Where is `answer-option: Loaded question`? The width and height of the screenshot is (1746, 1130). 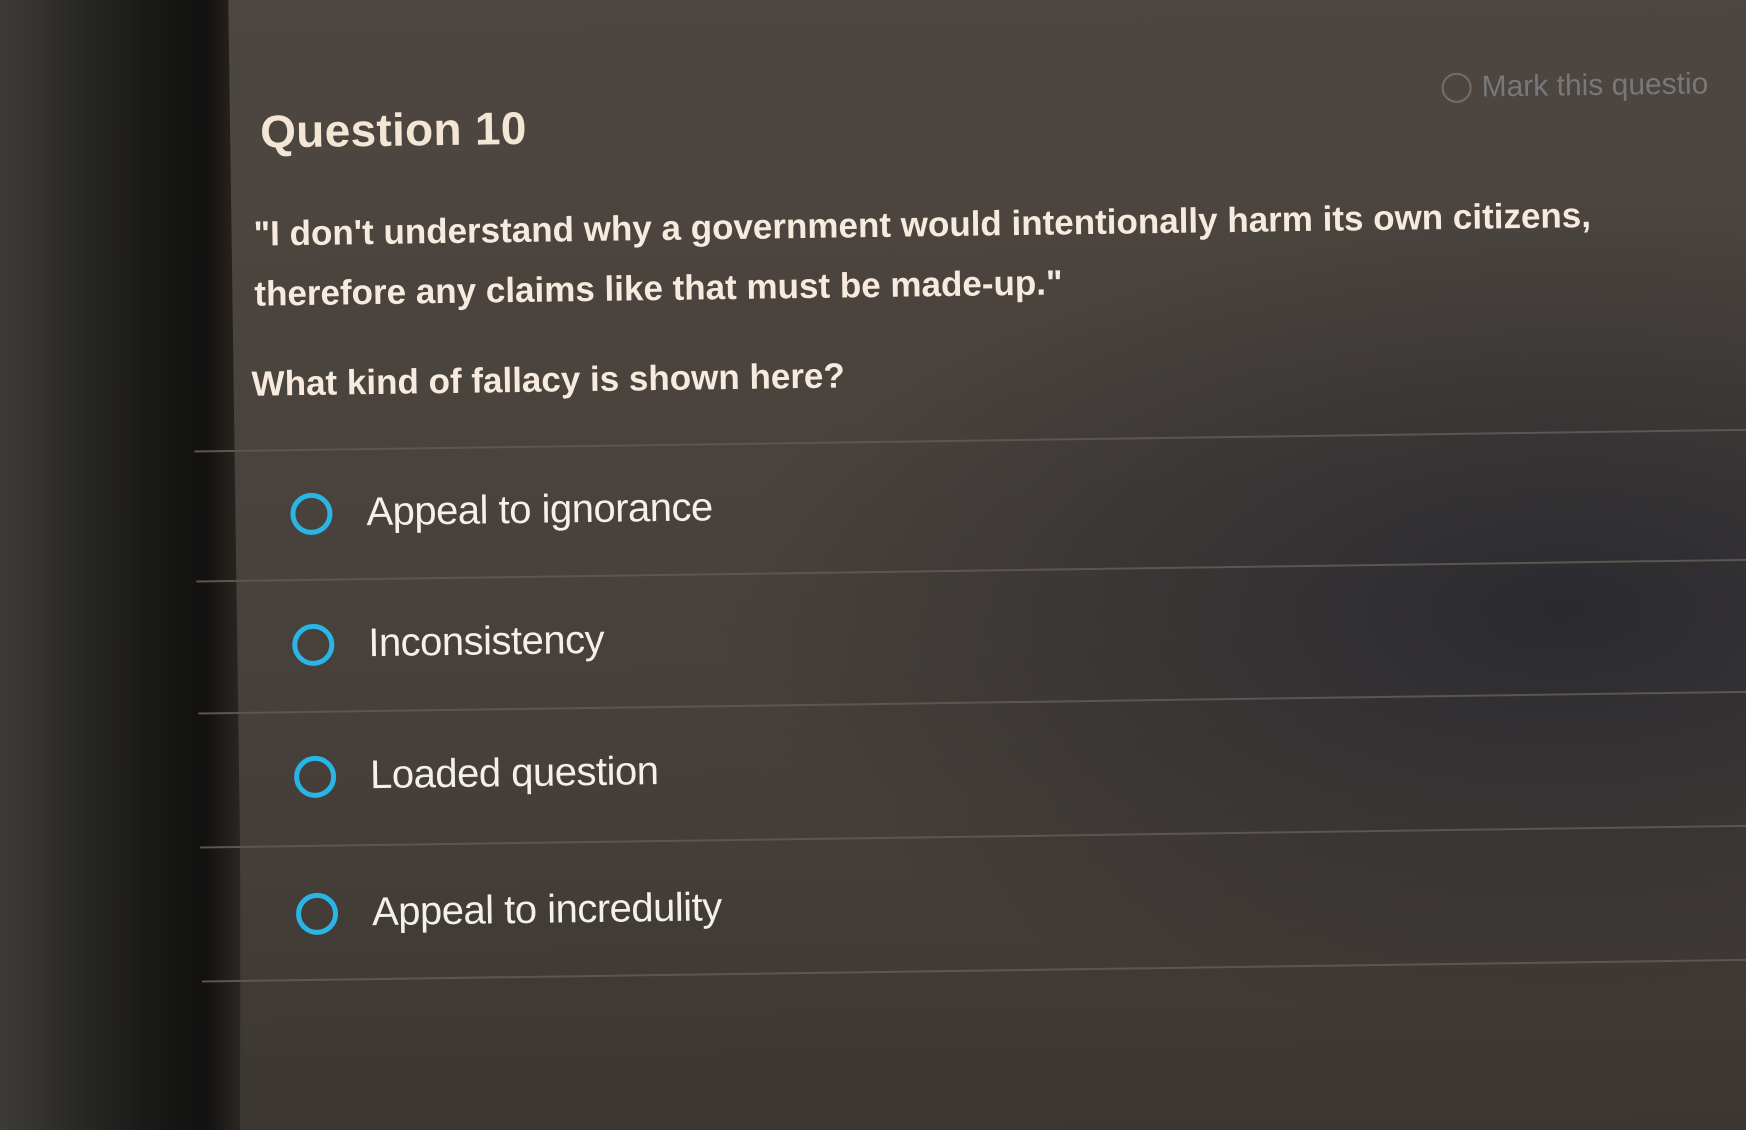 answer-option: Loaded question is located at coordinates (476, 774).